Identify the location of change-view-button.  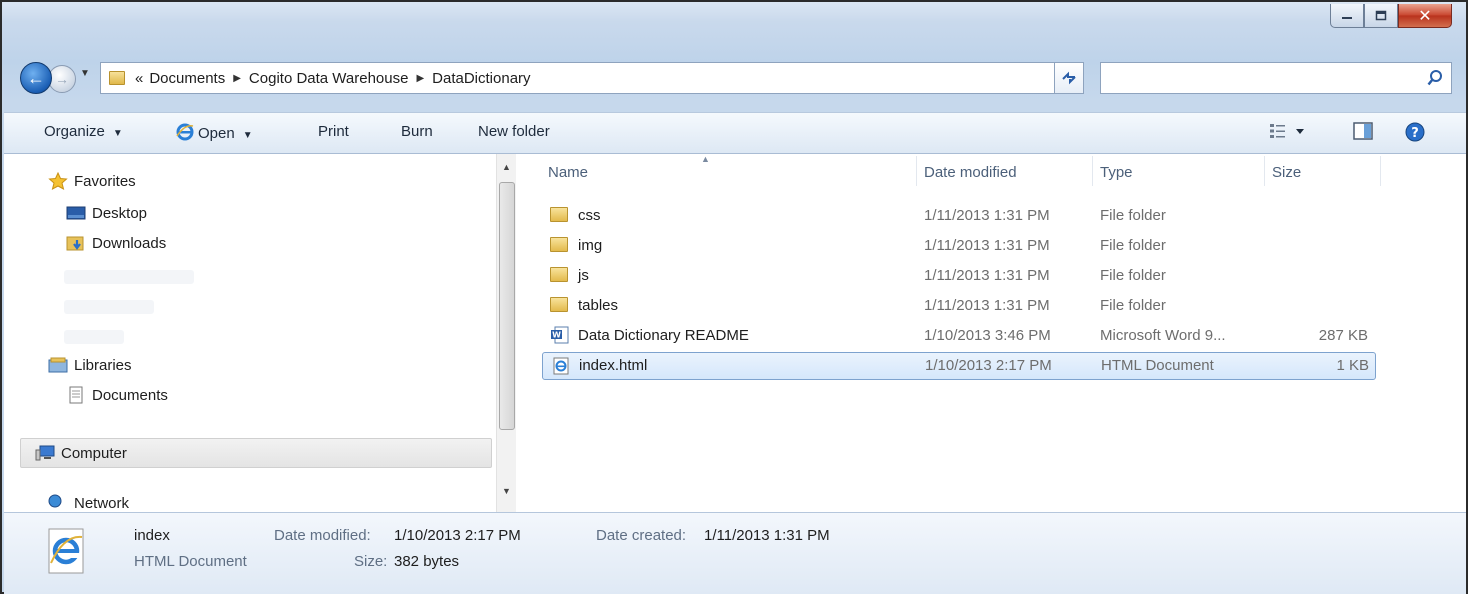
(1288, 133).